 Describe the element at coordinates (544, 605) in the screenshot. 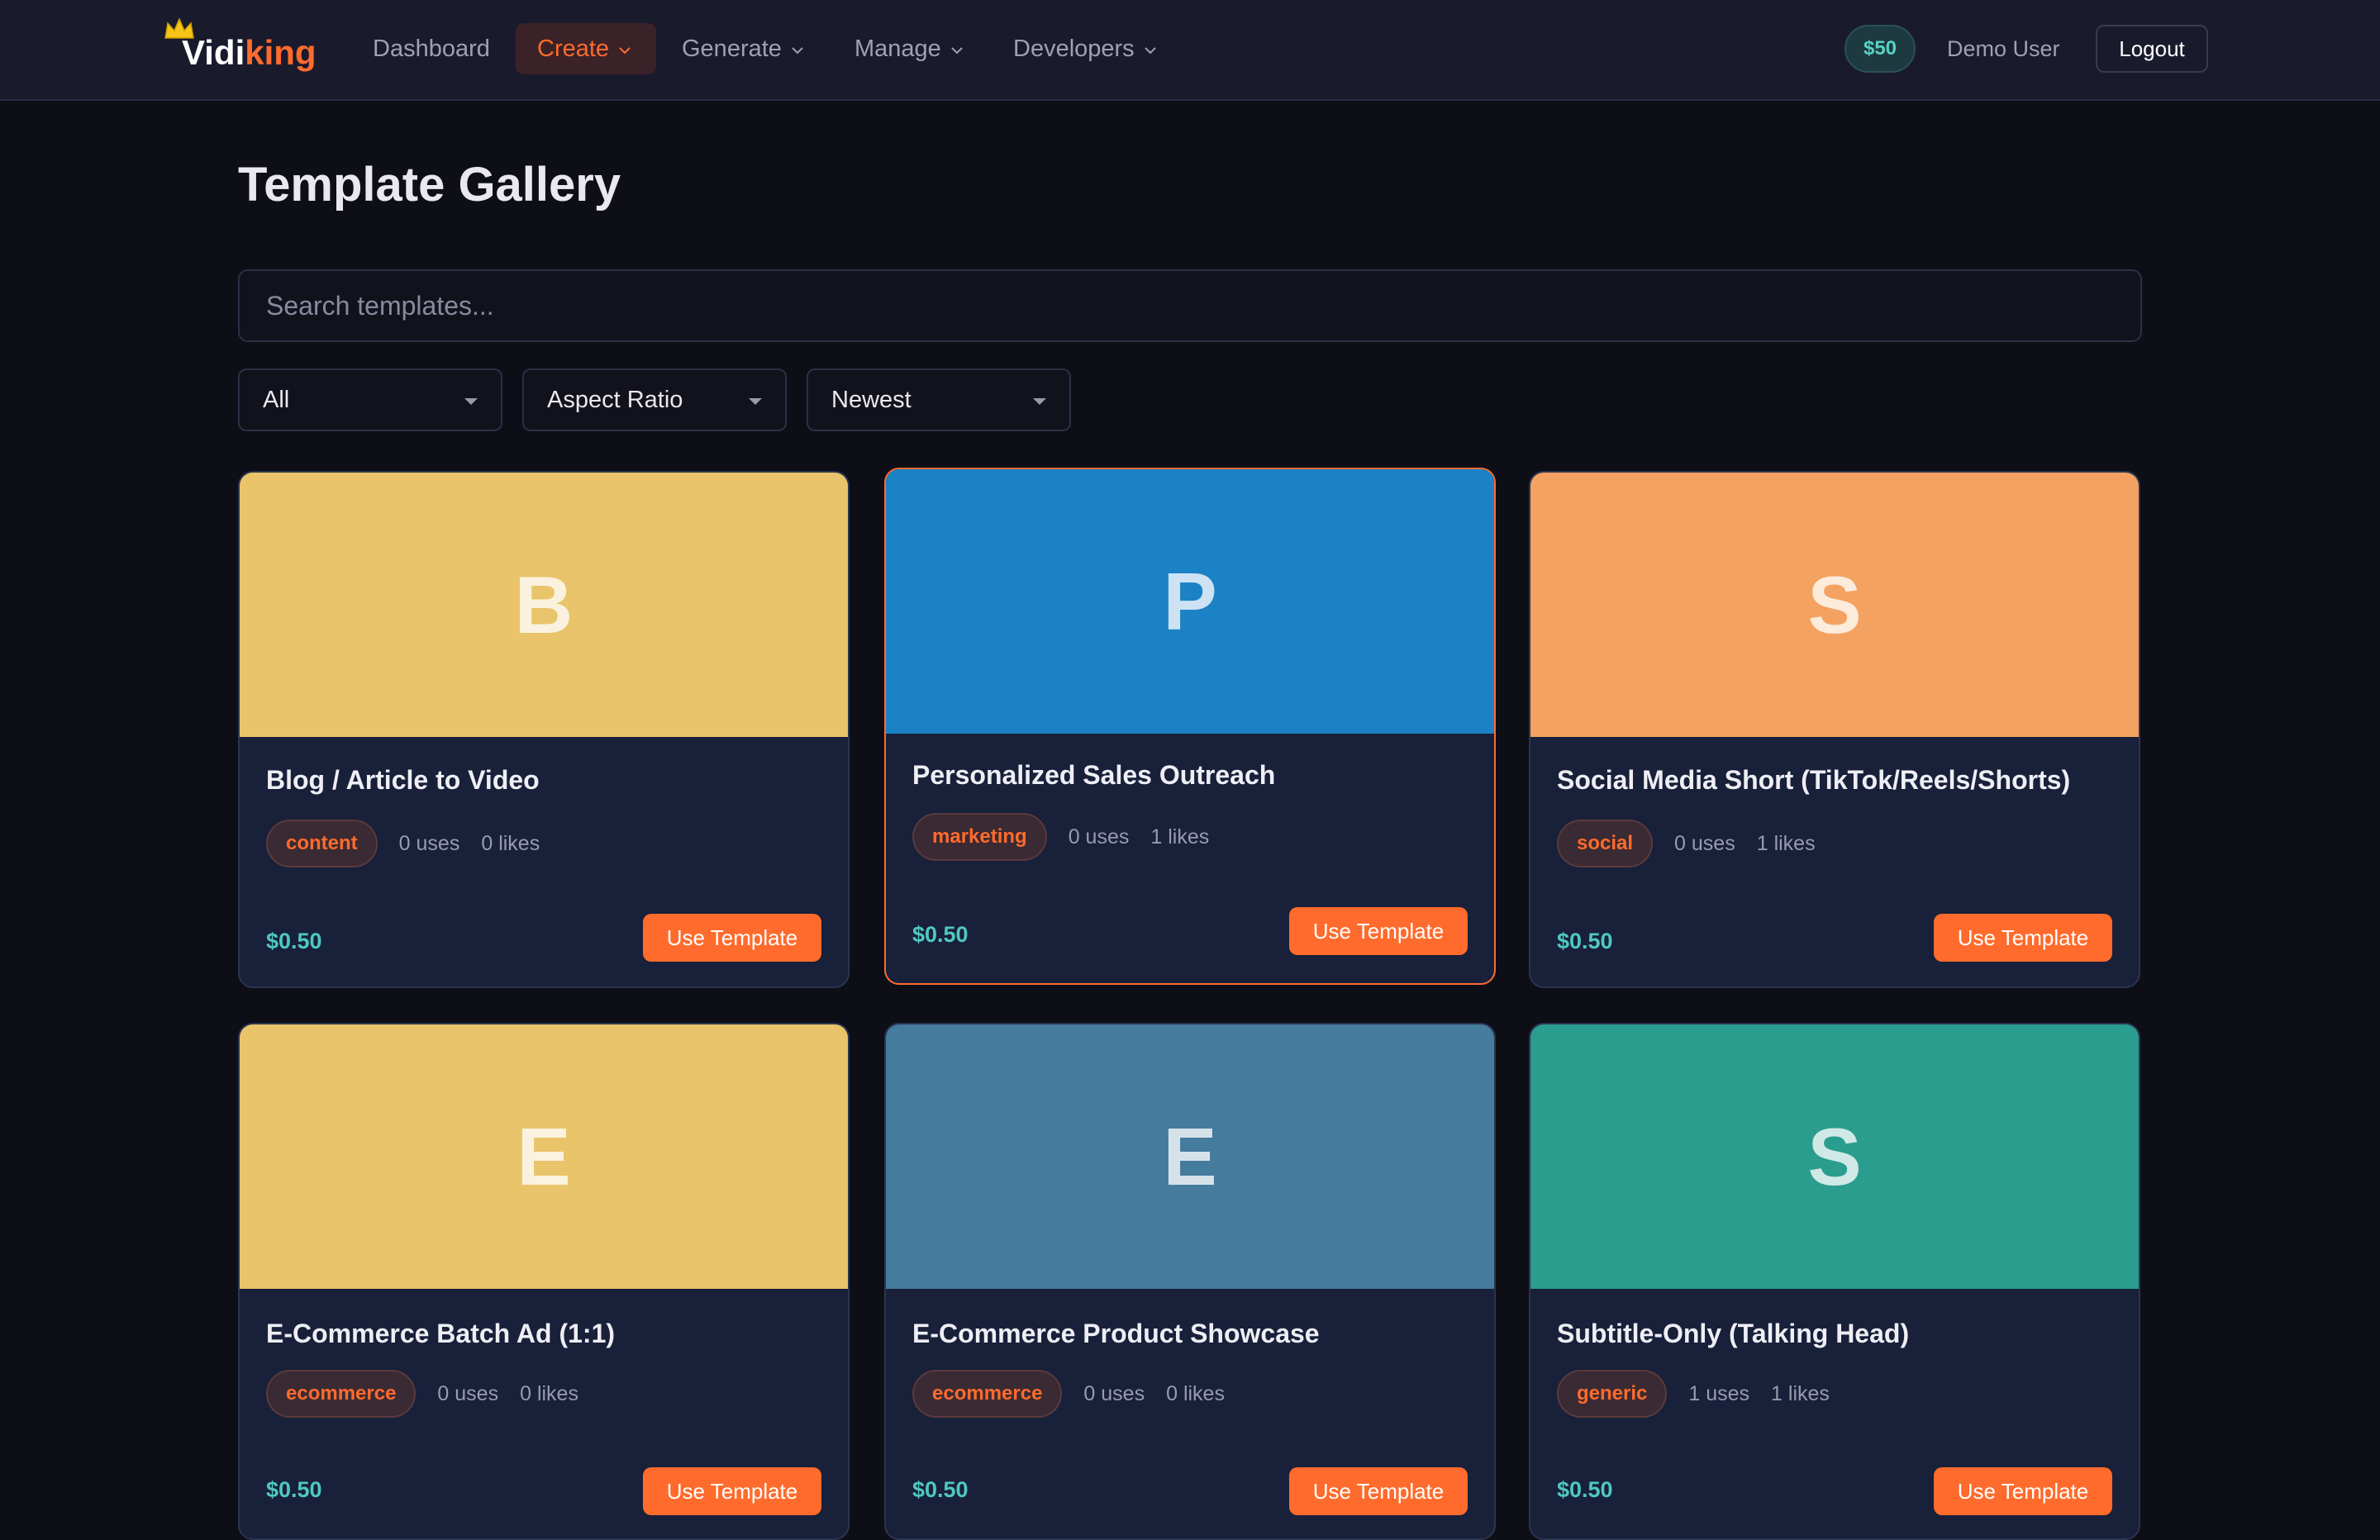

I see `template-thumbnail: B` at that location.